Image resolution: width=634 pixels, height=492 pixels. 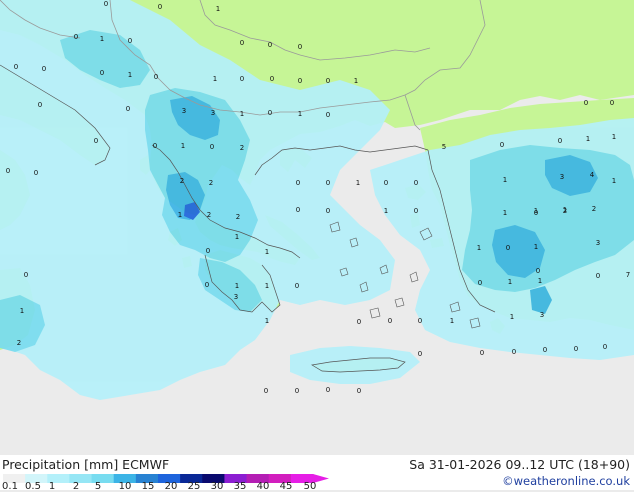 I want to click on precip-value-label: 4, so click(x=592, y=175).